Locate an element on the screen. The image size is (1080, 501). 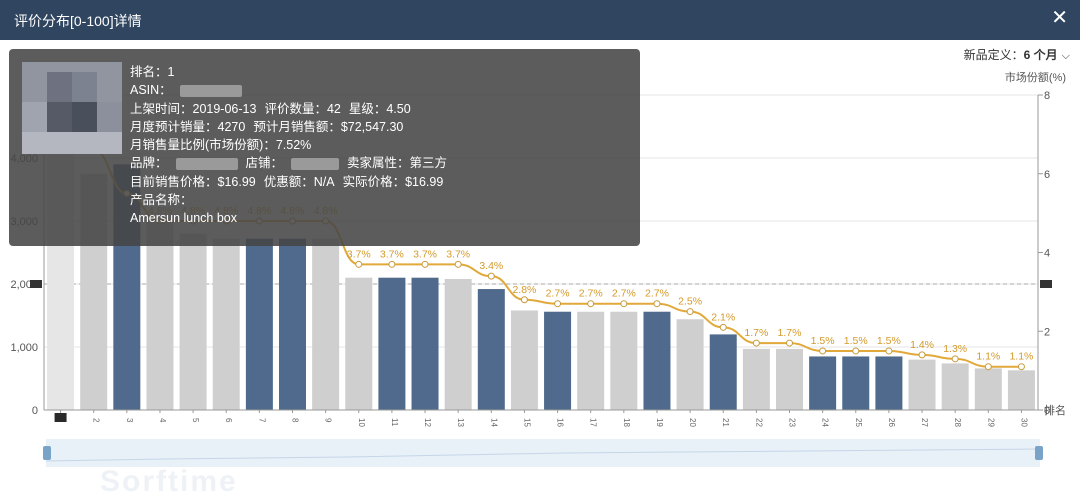
zoom-handle-left is located at coordinates (47, 453).